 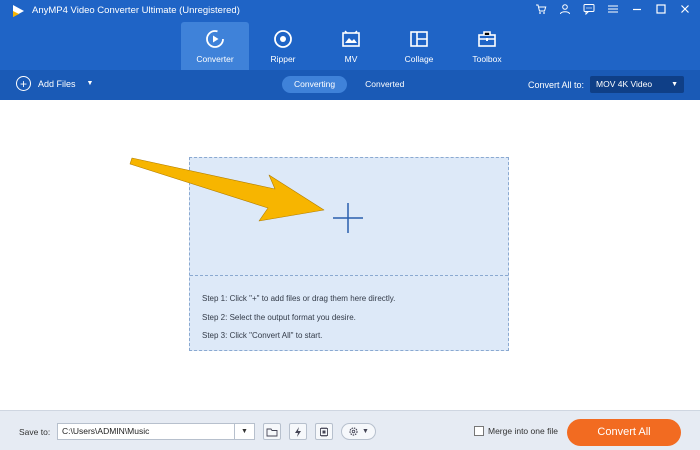 I want to click on tab-ripper: Ripper, so click(x=283, y=46).